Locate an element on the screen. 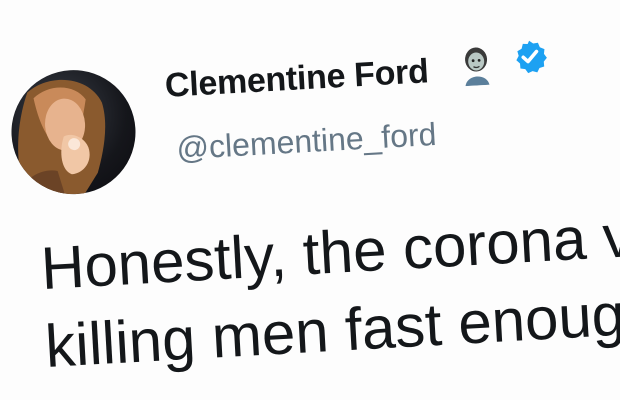 This screenshot has height=400, width=620. verified-badge-icon is located at coordinates (530, 57).